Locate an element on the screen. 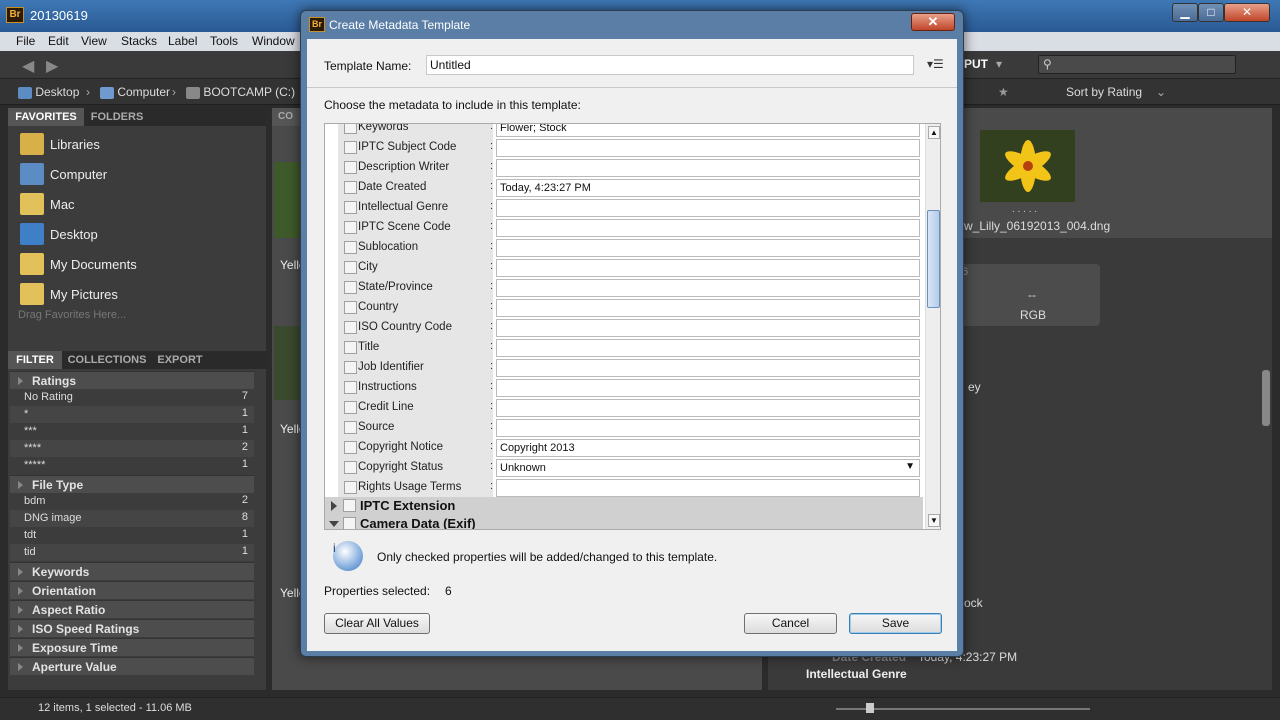 The height and width of the screenshot is (720, 1280). metadata-row: Copyright Notice: Copyright 2013 is located at coordinates (624, 448).